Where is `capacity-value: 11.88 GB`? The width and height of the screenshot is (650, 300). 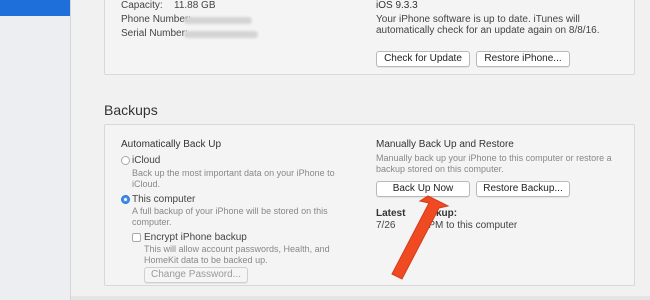 capacity-value: 11.88 GB is located at coordinates (195, 5).